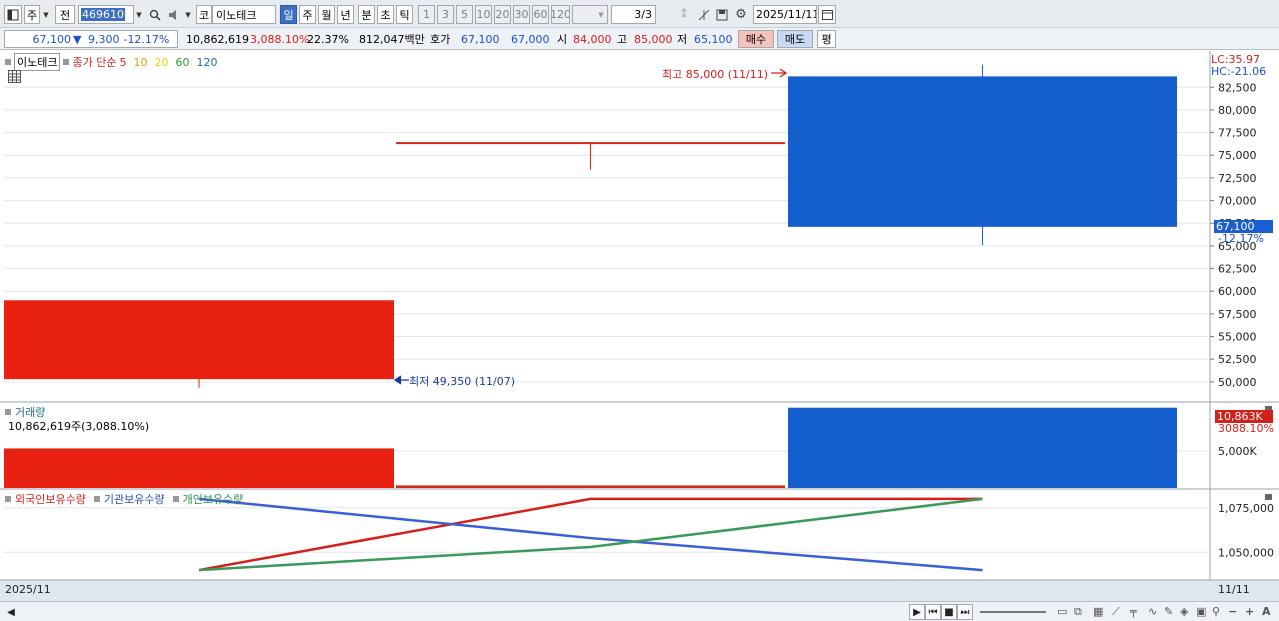 This screenshot has height=621, width=1279. Describe the element at coordinates (94, 62) in the screenshot. I see `ma-label: 종가 단순` at that location.